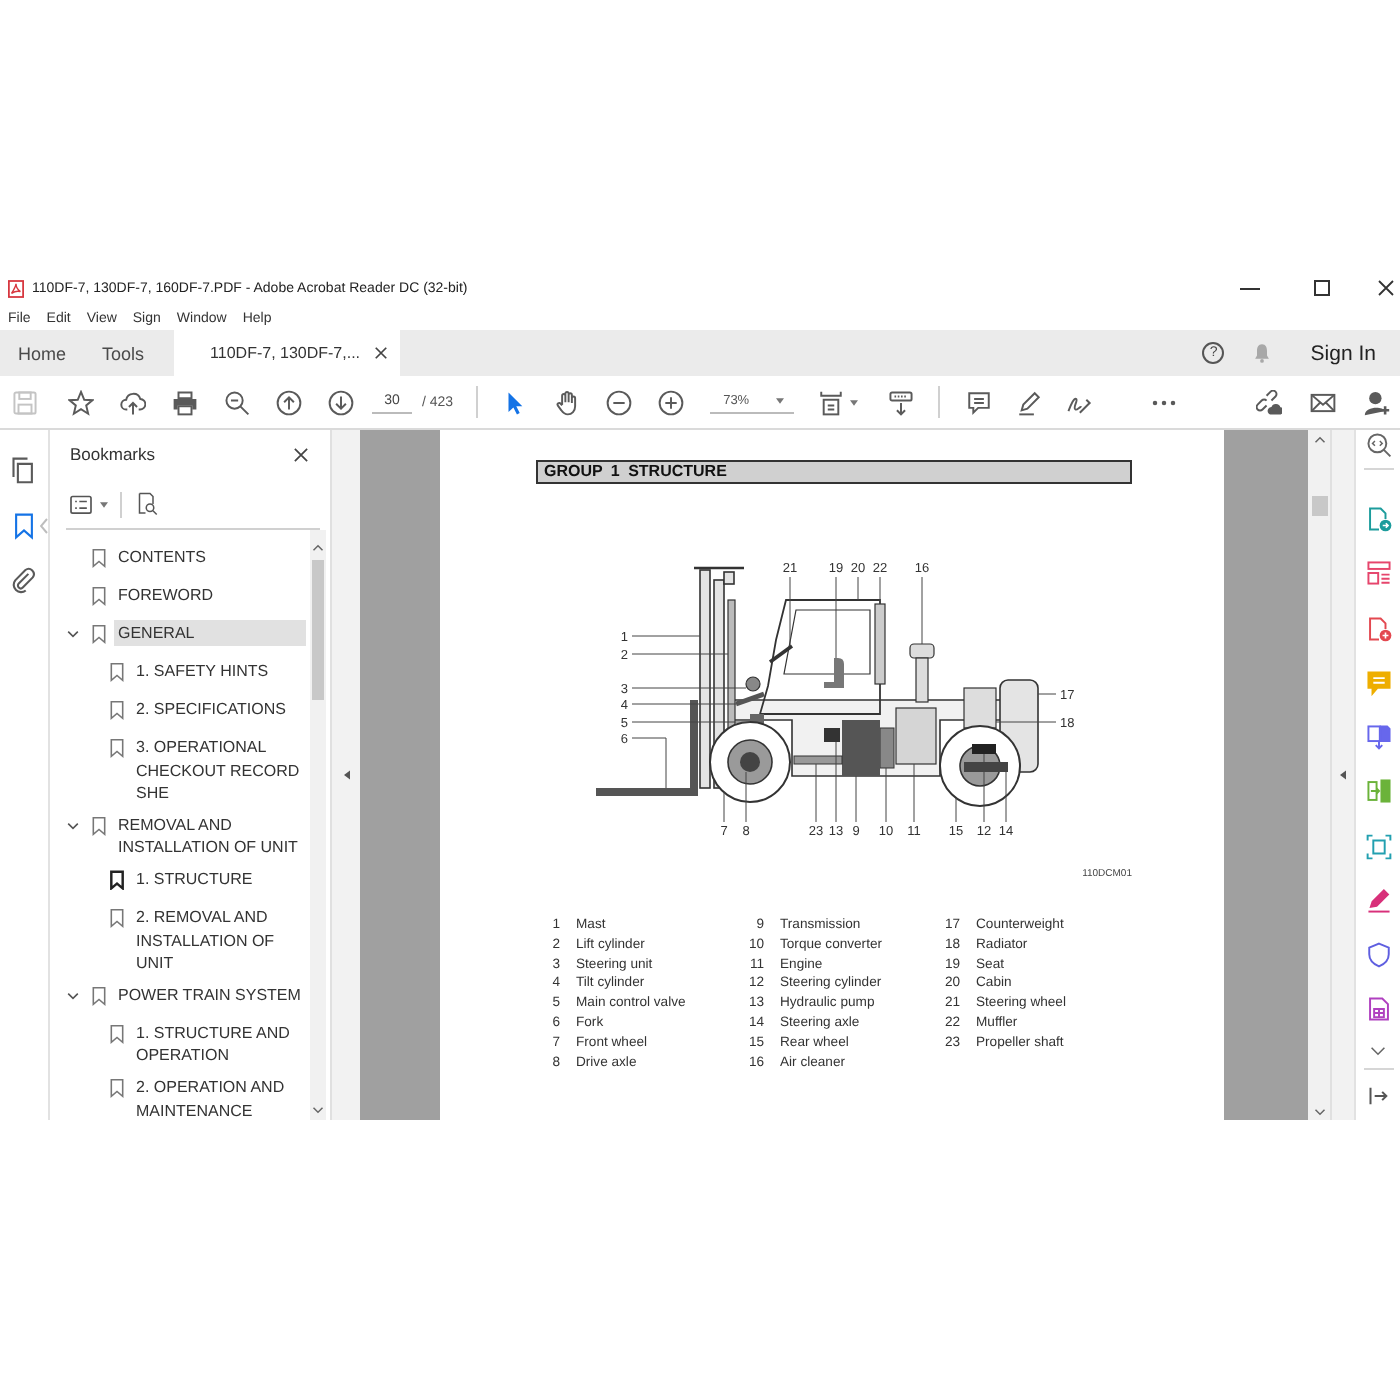 The height and width of the screenshot is (1400, 1400). I want to click on bookmark-item: 1. SAFETY HINTS, so click(219, 671).